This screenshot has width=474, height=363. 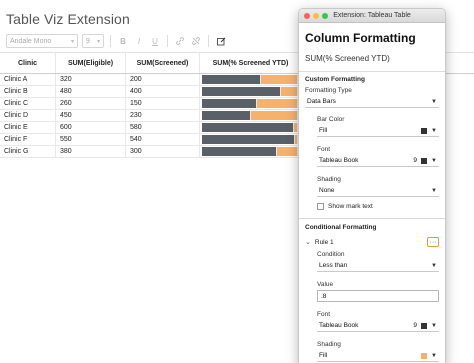 I want to click on workbook-title: Table Viz Extension, so click(x=68, y=19).